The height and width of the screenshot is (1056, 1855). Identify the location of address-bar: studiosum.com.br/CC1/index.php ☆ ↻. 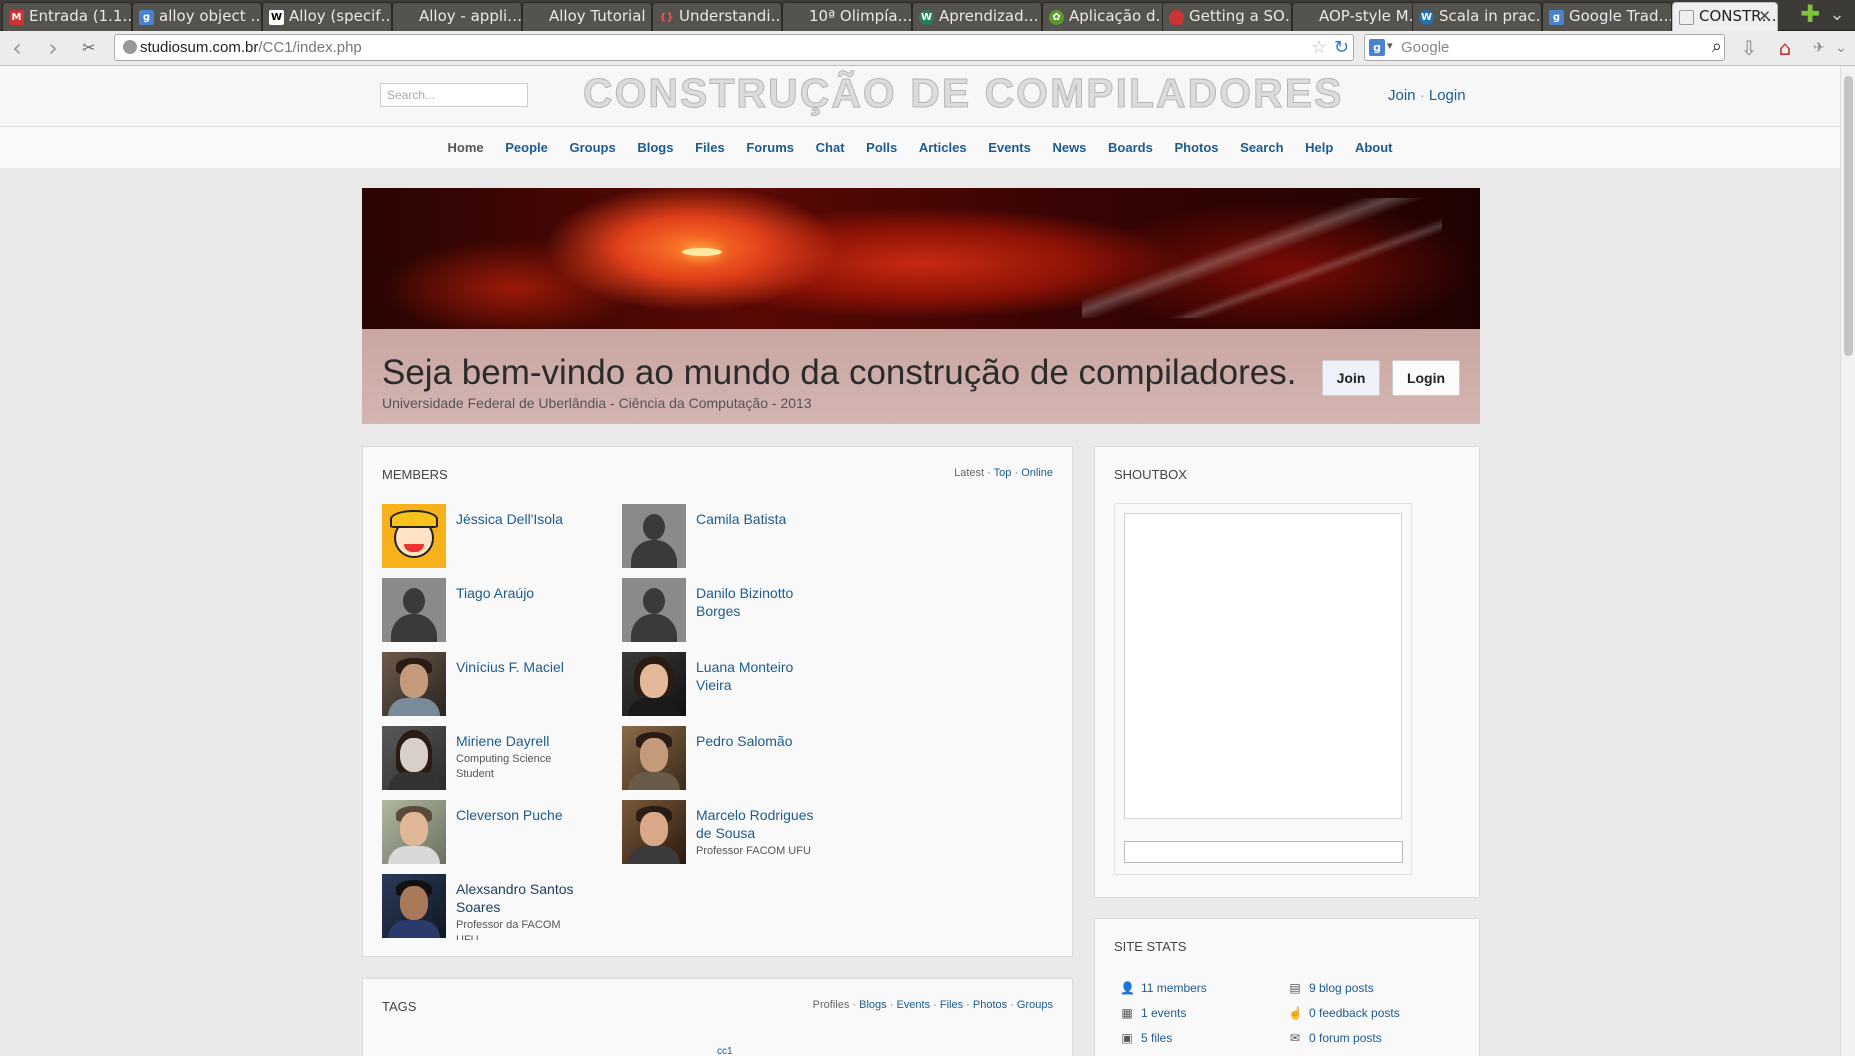
(734, 47).